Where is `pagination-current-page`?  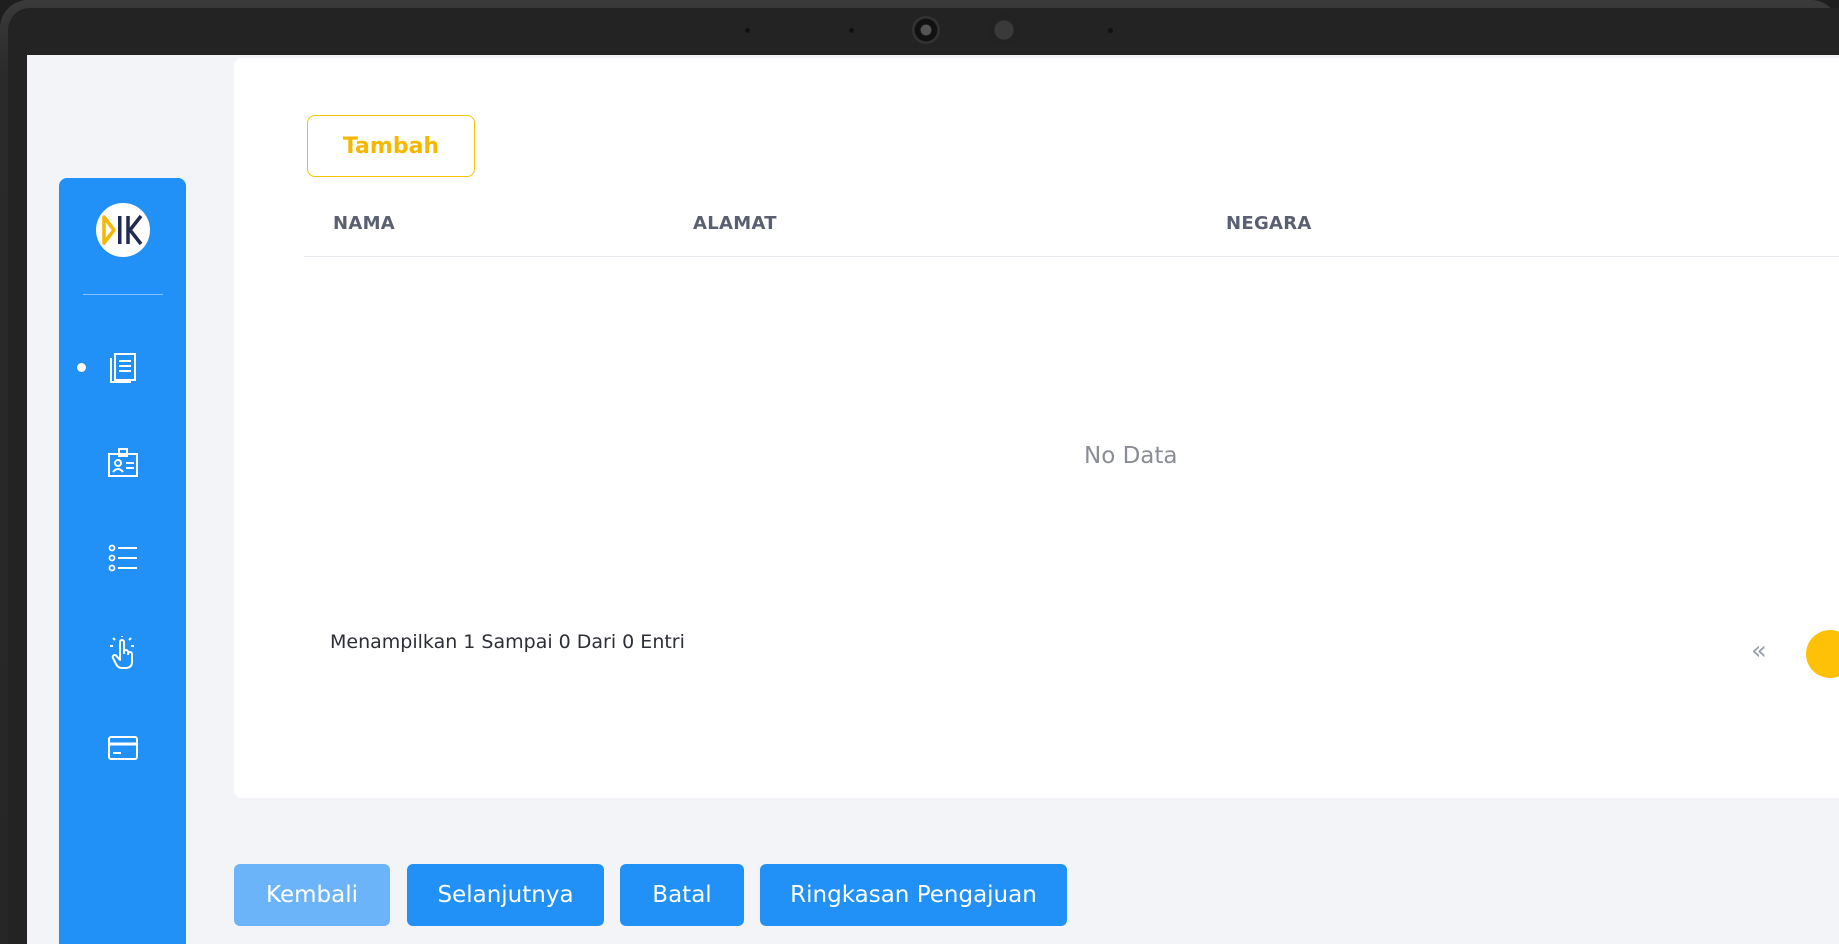 pagination-current-page is located at coordinates (1822, 654).